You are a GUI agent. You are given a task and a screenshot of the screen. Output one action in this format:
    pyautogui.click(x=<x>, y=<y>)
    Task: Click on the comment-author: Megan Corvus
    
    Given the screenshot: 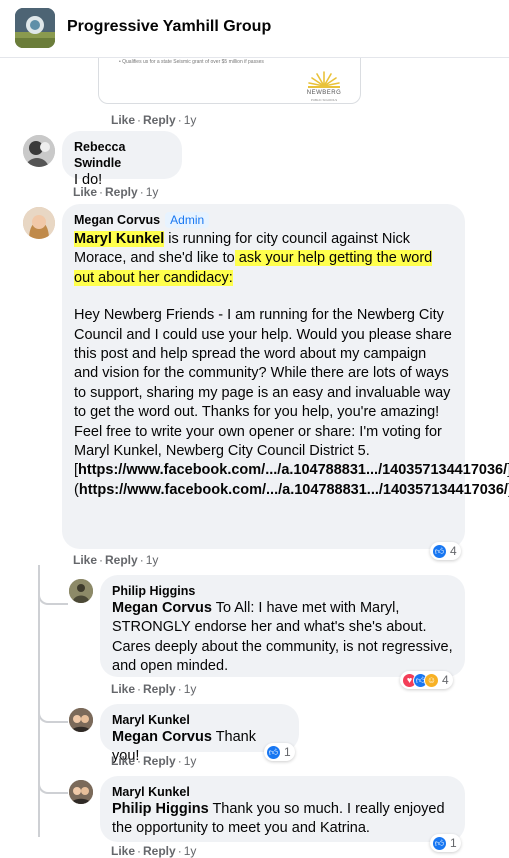 What is the action you would take?
    pyautogui.click(x=117, y=220)
    